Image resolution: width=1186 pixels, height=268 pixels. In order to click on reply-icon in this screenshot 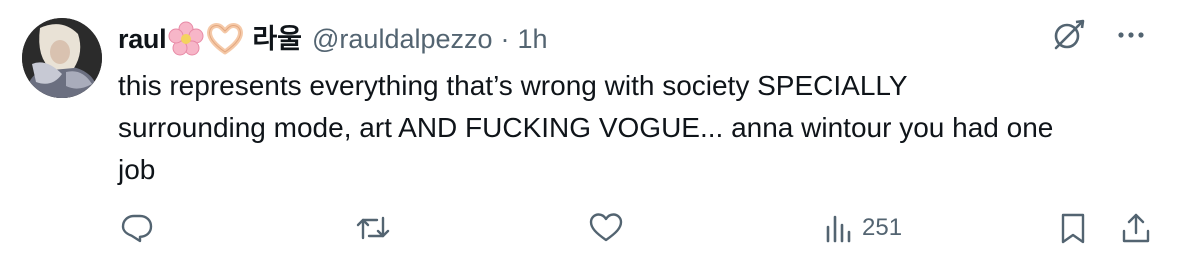, I will do `click(137, 228)`.